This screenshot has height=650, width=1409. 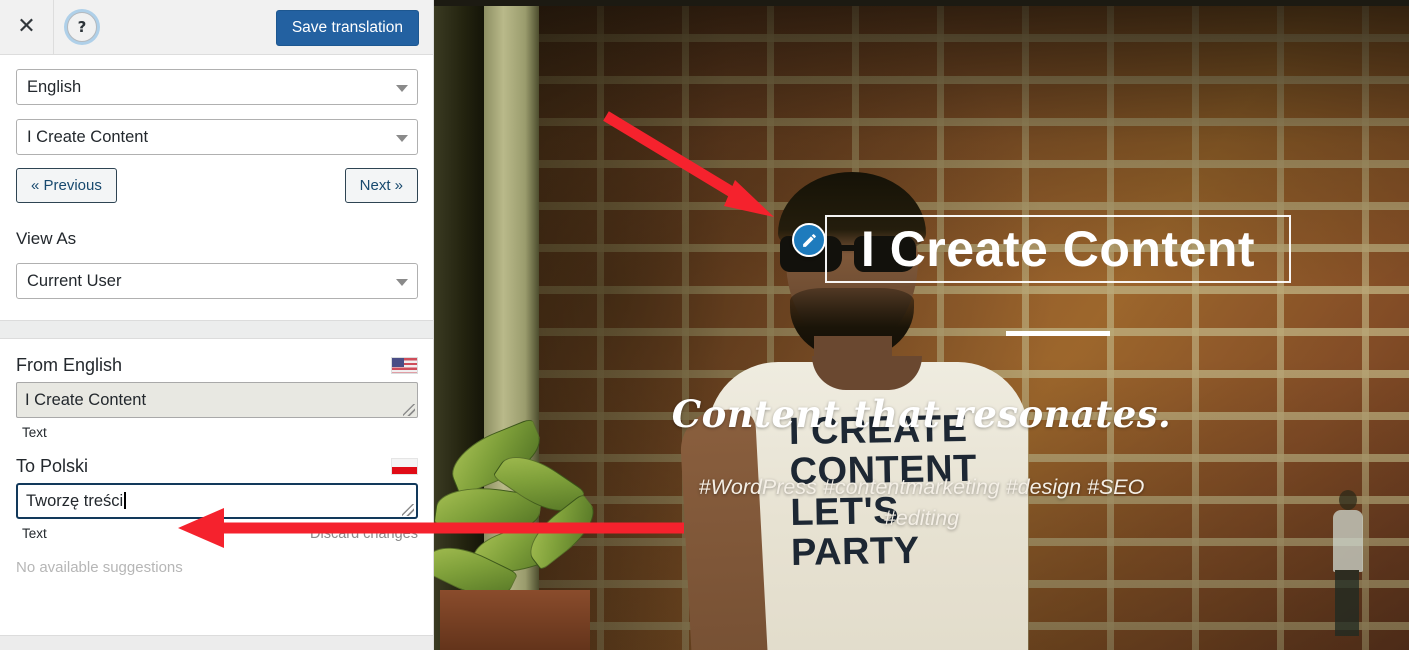 I want to click on view-as-select-value: Current User, so click(x=74, y=280).